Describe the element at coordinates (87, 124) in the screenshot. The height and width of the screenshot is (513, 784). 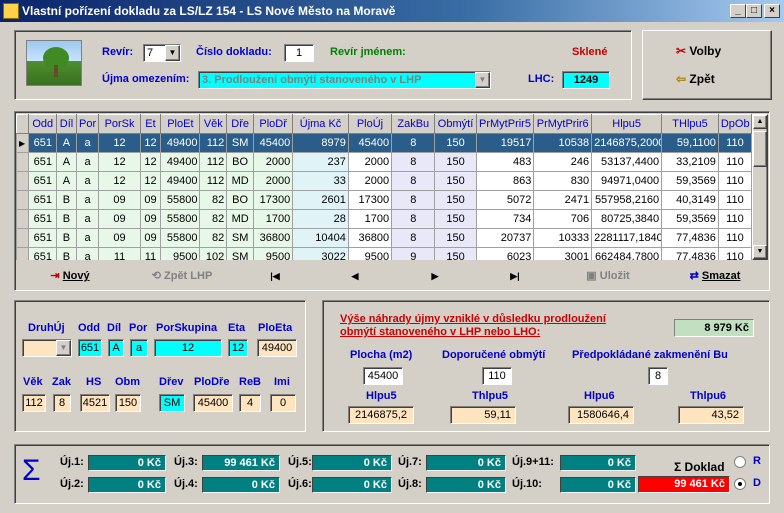
I see `column-header: Por` at that location.